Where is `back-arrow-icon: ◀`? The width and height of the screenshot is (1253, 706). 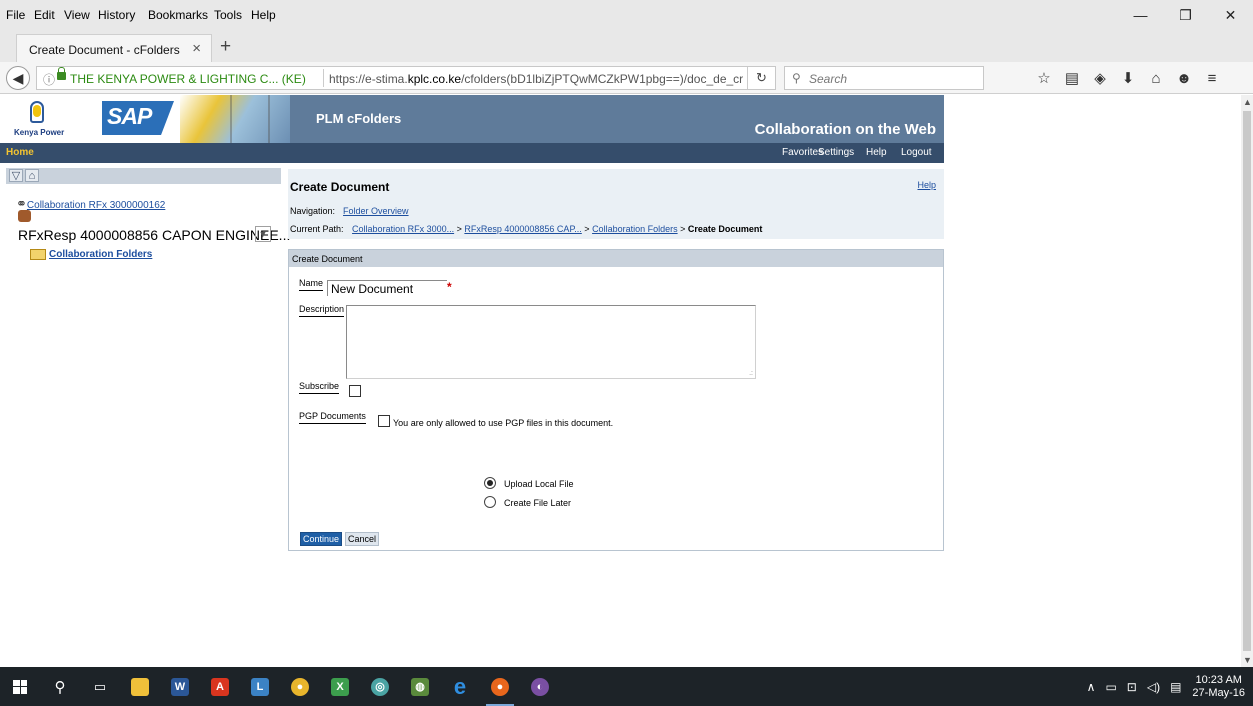 back-arrow-icon: ◀ is located at coordinates (18, 77).